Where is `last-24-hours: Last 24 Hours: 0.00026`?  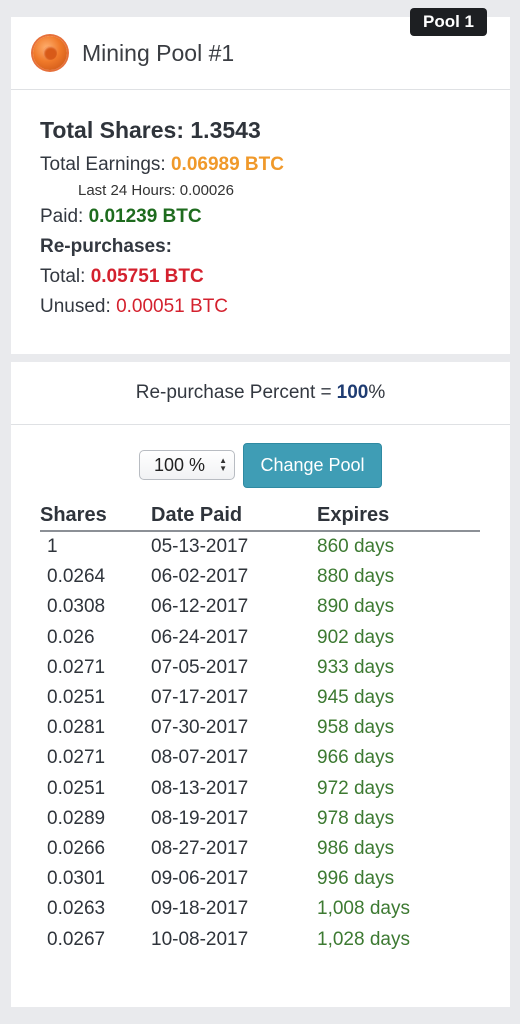 last-24-hours: Last 24 Hours: 0.00026 is located at coordinates (275, 191).